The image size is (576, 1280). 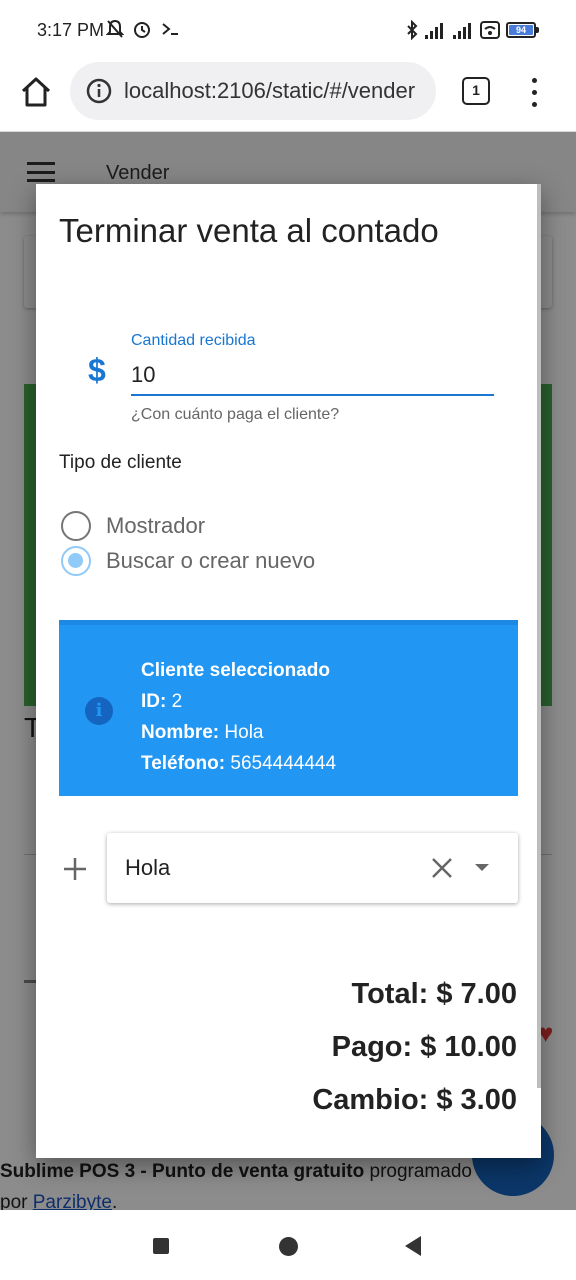 What do you see at coordinates (534, 92) in the screenshot?
I see `browser-menu-icon` at bounding box center [534, 92].